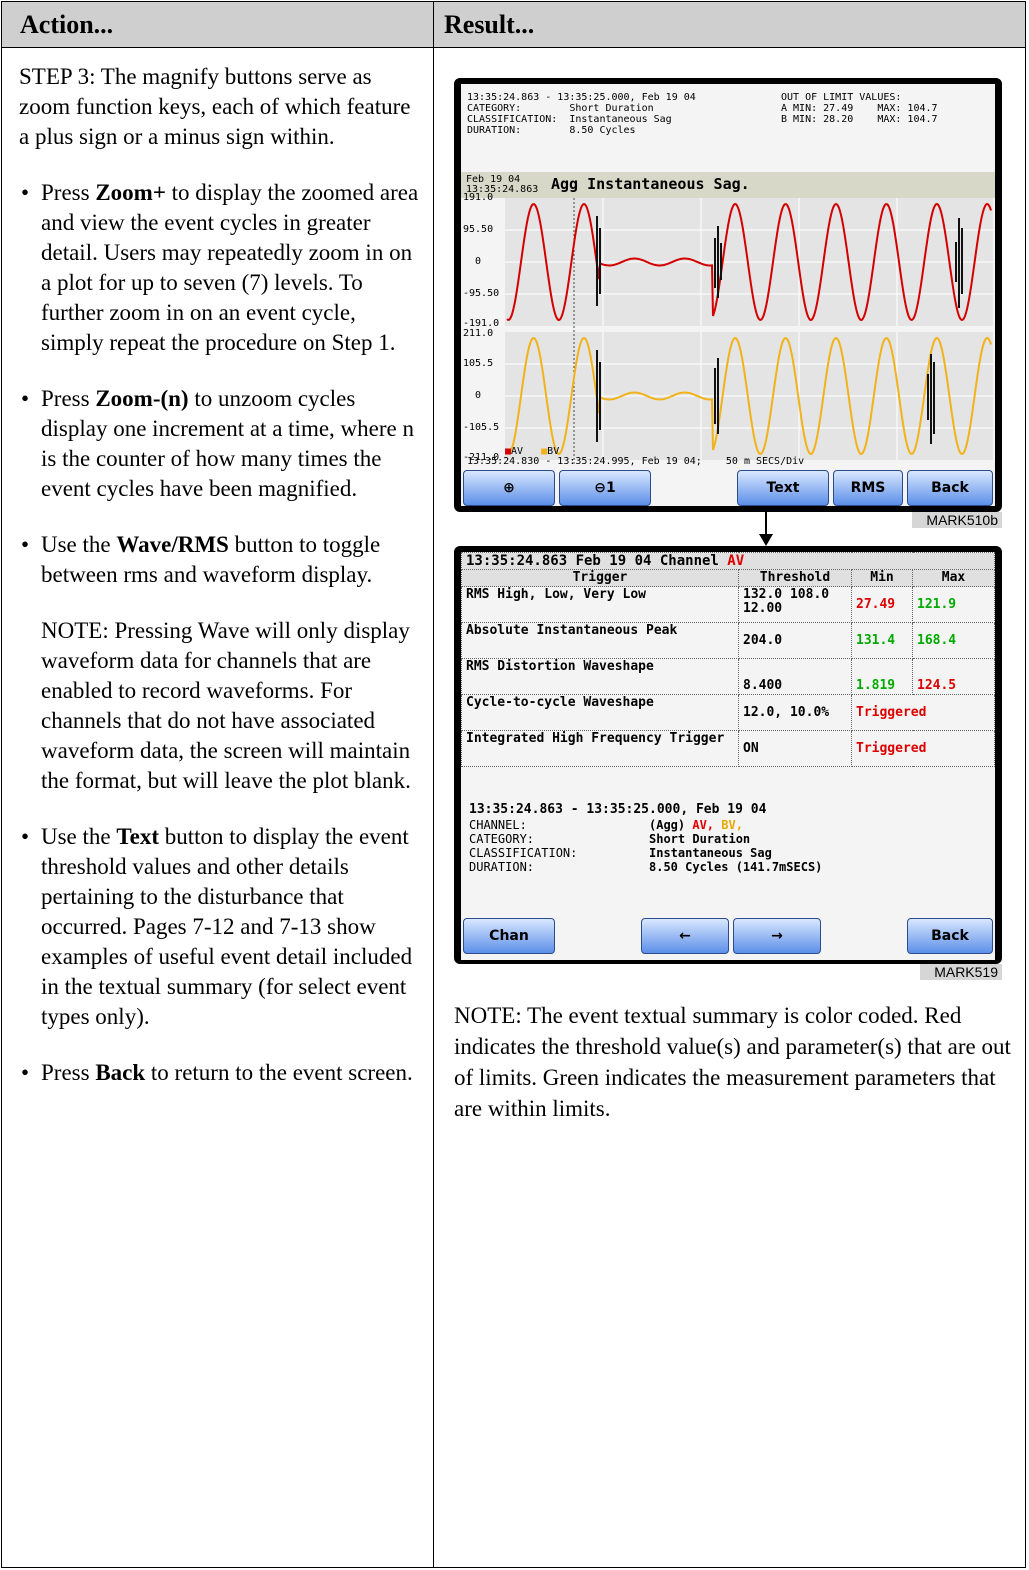 The image size is (1029, 1570). I want to click on waveform-button-bar: ⊕ ⊖1 Text RMS Back, so click(728, 488).